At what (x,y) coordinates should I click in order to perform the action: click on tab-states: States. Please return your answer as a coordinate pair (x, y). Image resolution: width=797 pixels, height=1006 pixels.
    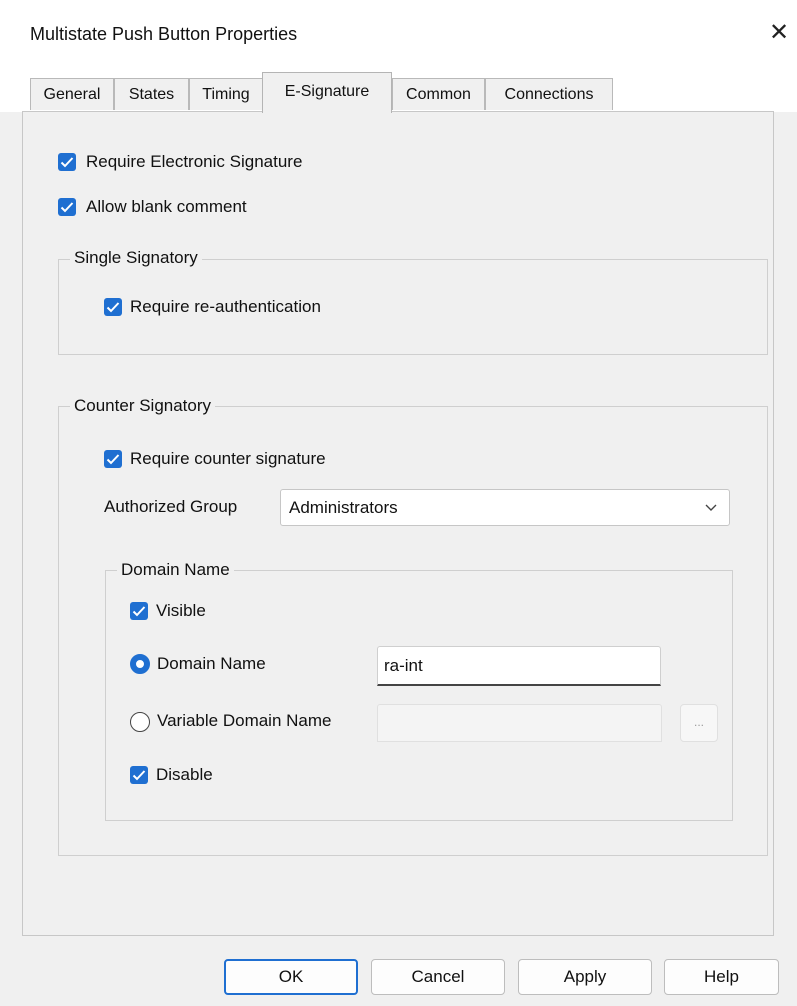
    Looking at the image, I should click on (151, 94).